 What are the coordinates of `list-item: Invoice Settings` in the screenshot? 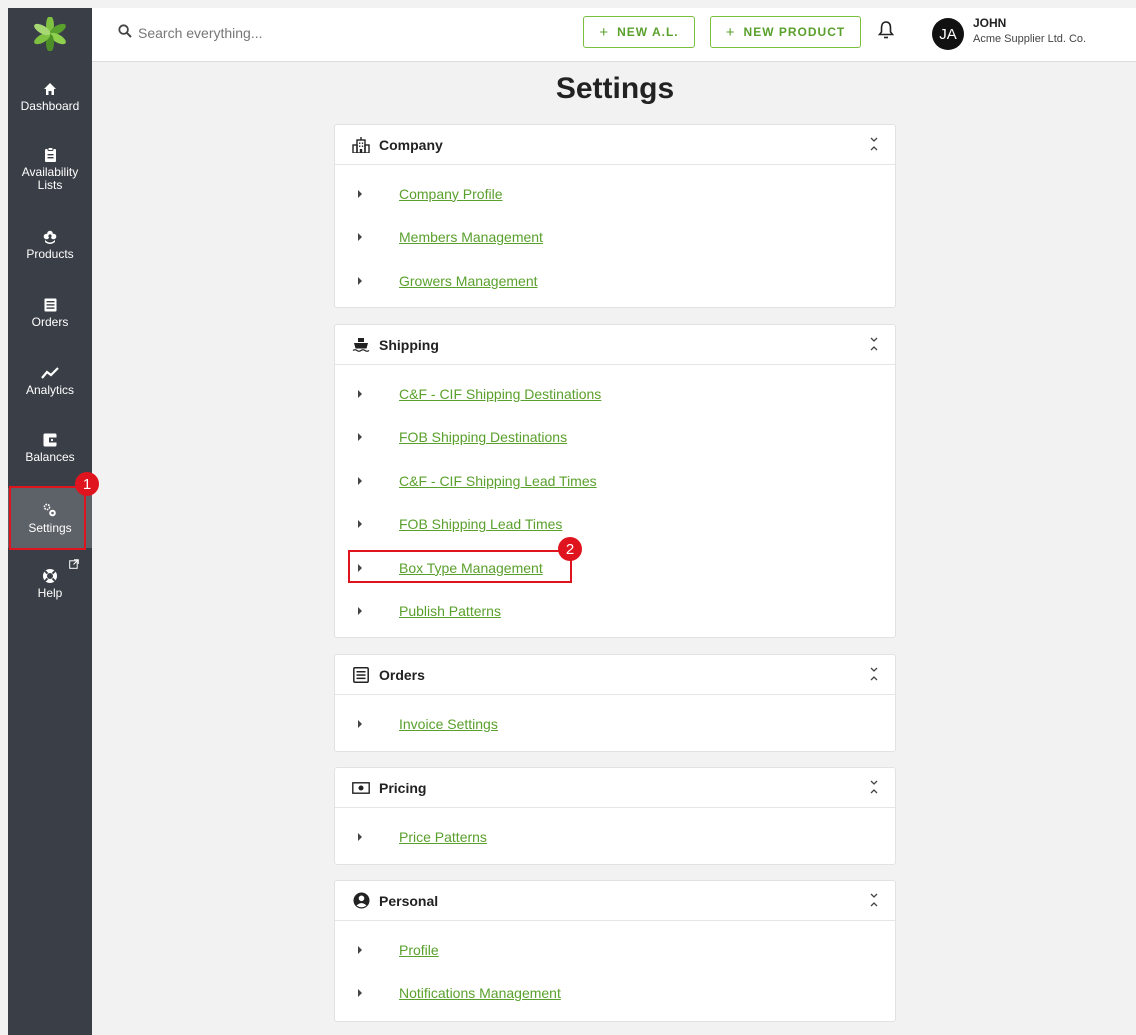 It's located at (615, 724).